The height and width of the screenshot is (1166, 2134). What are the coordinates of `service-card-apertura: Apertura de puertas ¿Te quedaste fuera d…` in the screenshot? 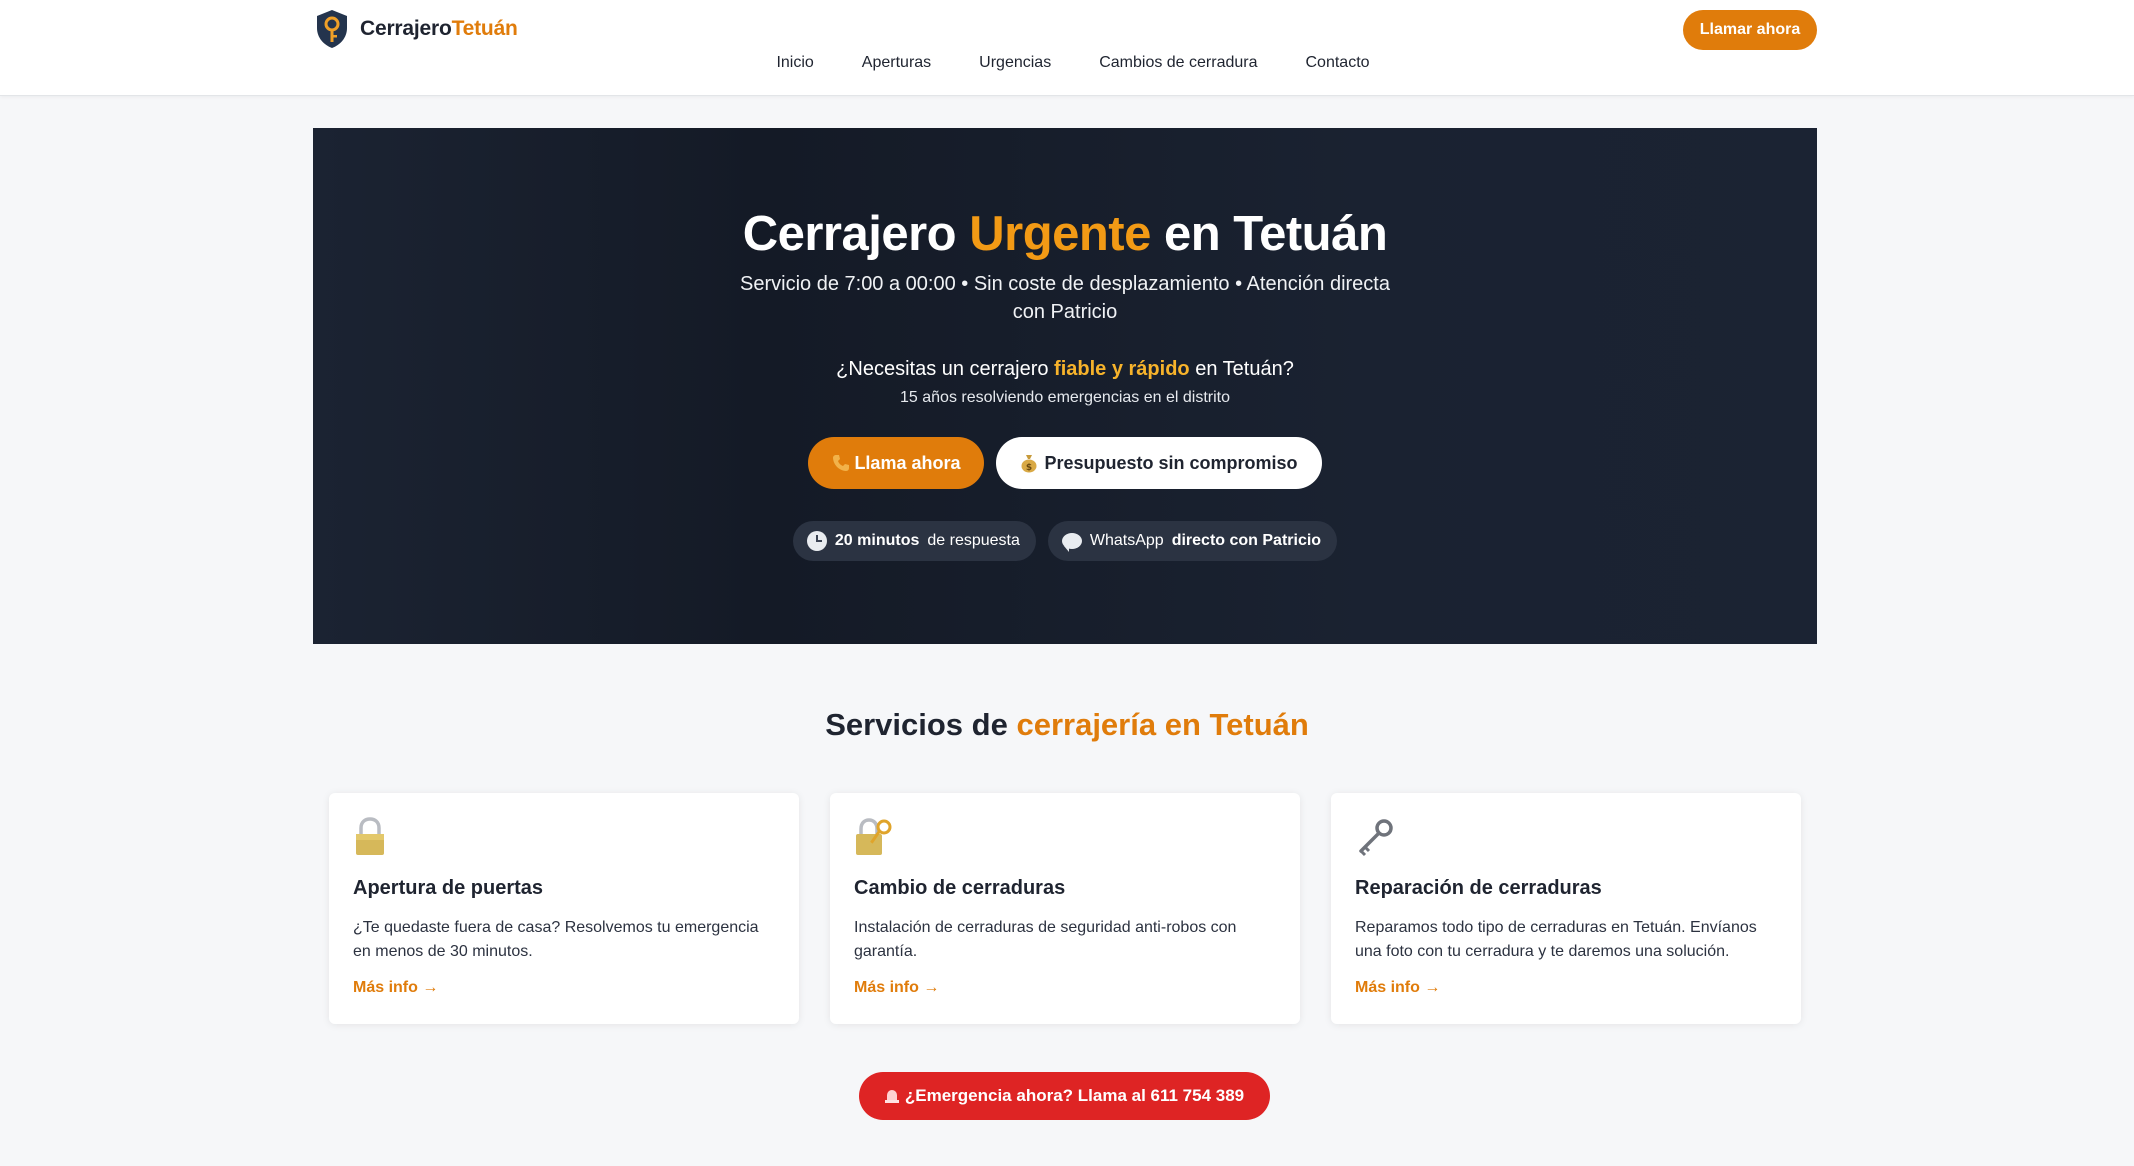 It's located at (564, 908).